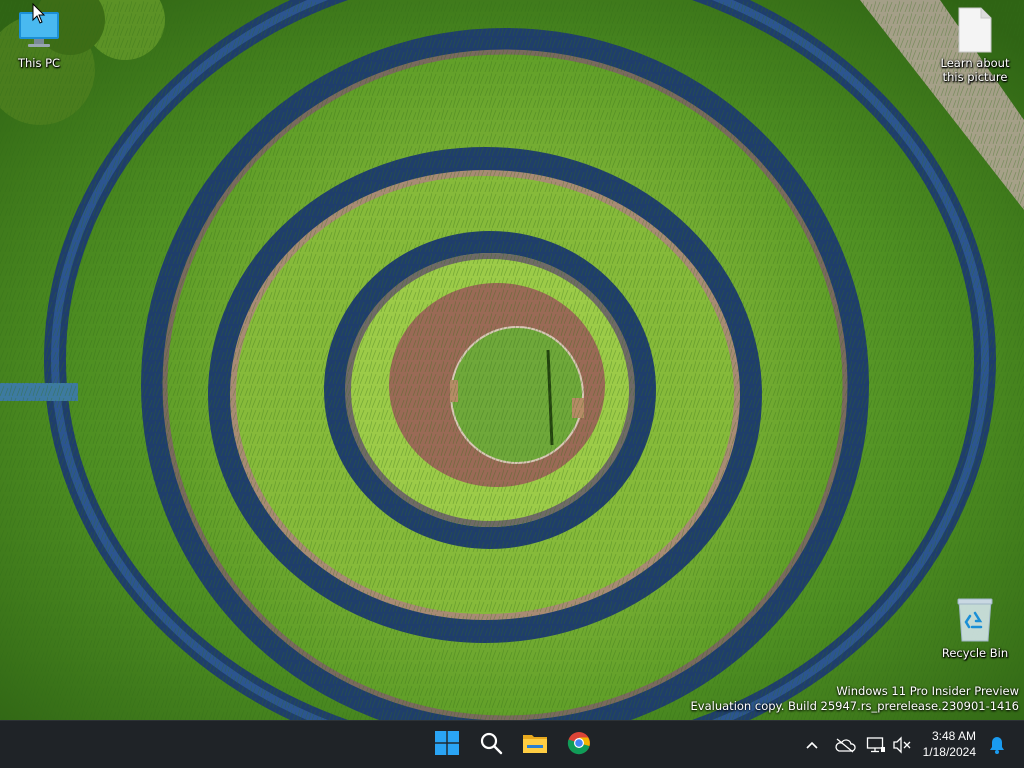  I want to click on volume-muted-icon, so click(902, 745).